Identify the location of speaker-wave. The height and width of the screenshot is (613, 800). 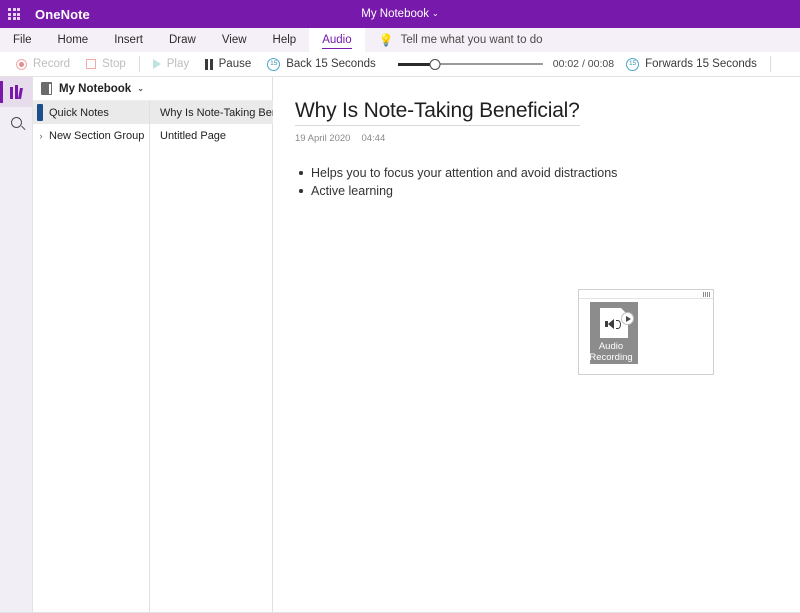
(618, 324).